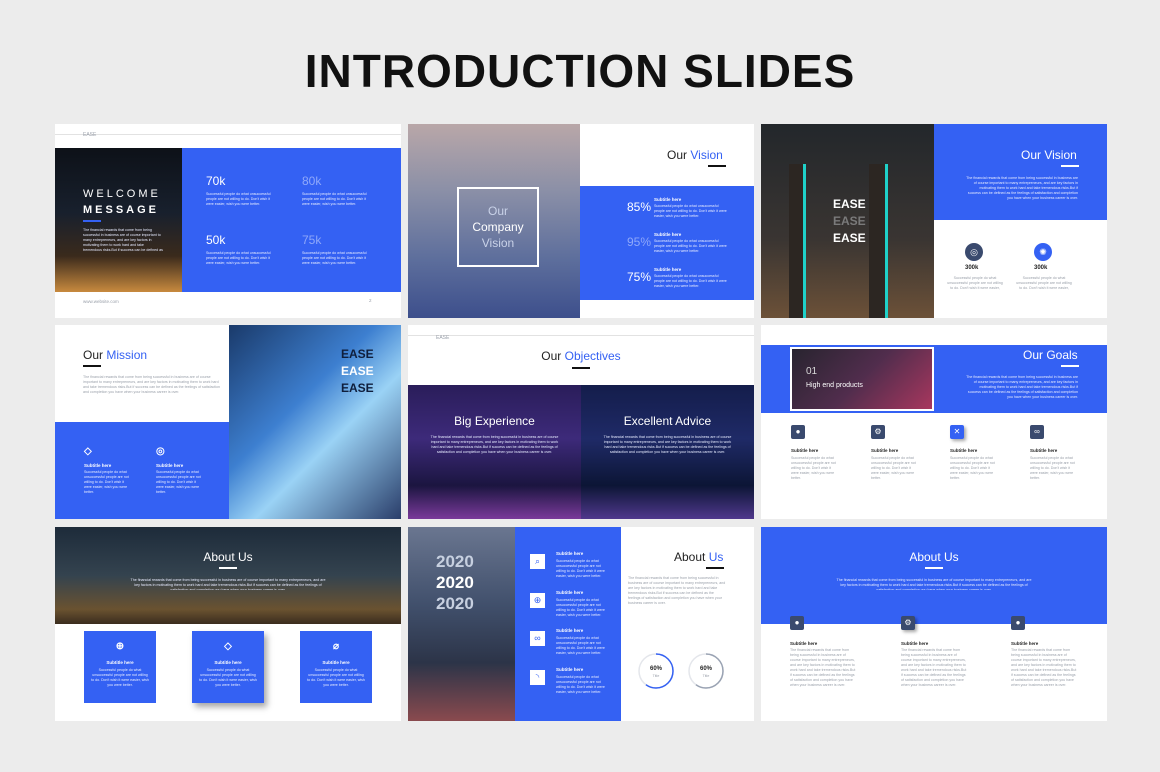  I want to click on slide-title: About Us, so click(934, 557).